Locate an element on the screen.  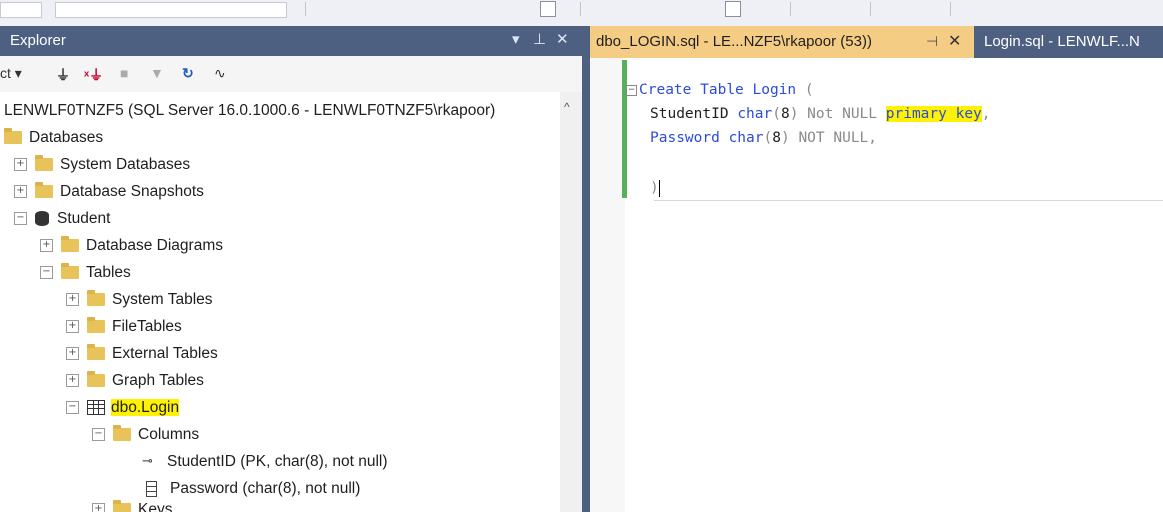
identifier: Password is located at coordinates (685, 138).